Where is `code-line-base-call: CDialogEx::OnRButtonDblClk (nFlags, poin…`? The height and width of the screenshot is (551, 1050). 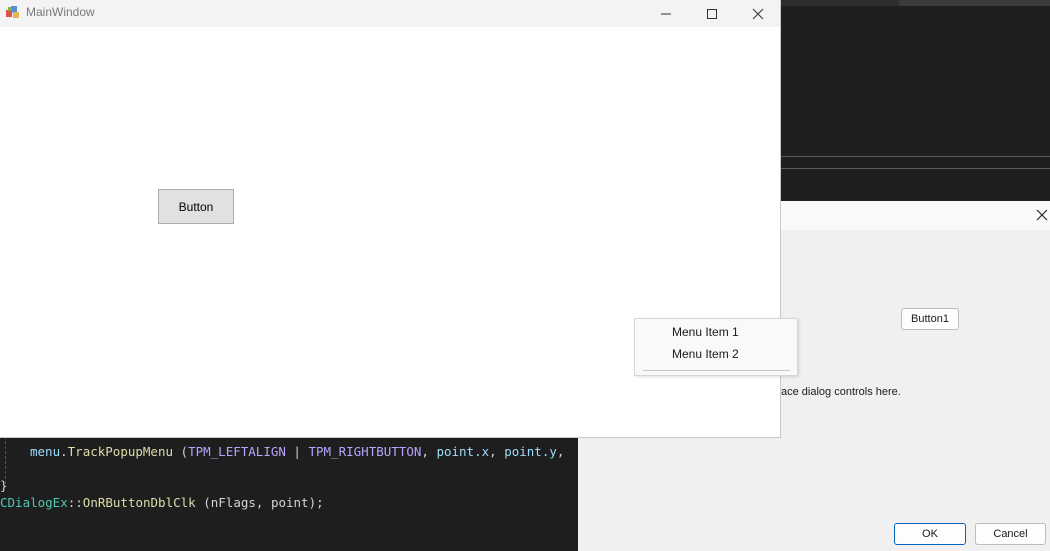
code-line-base-call: CDialogEx::OnRButtonDblClk (nFlags, poin… is located at coordinates (162, 502).